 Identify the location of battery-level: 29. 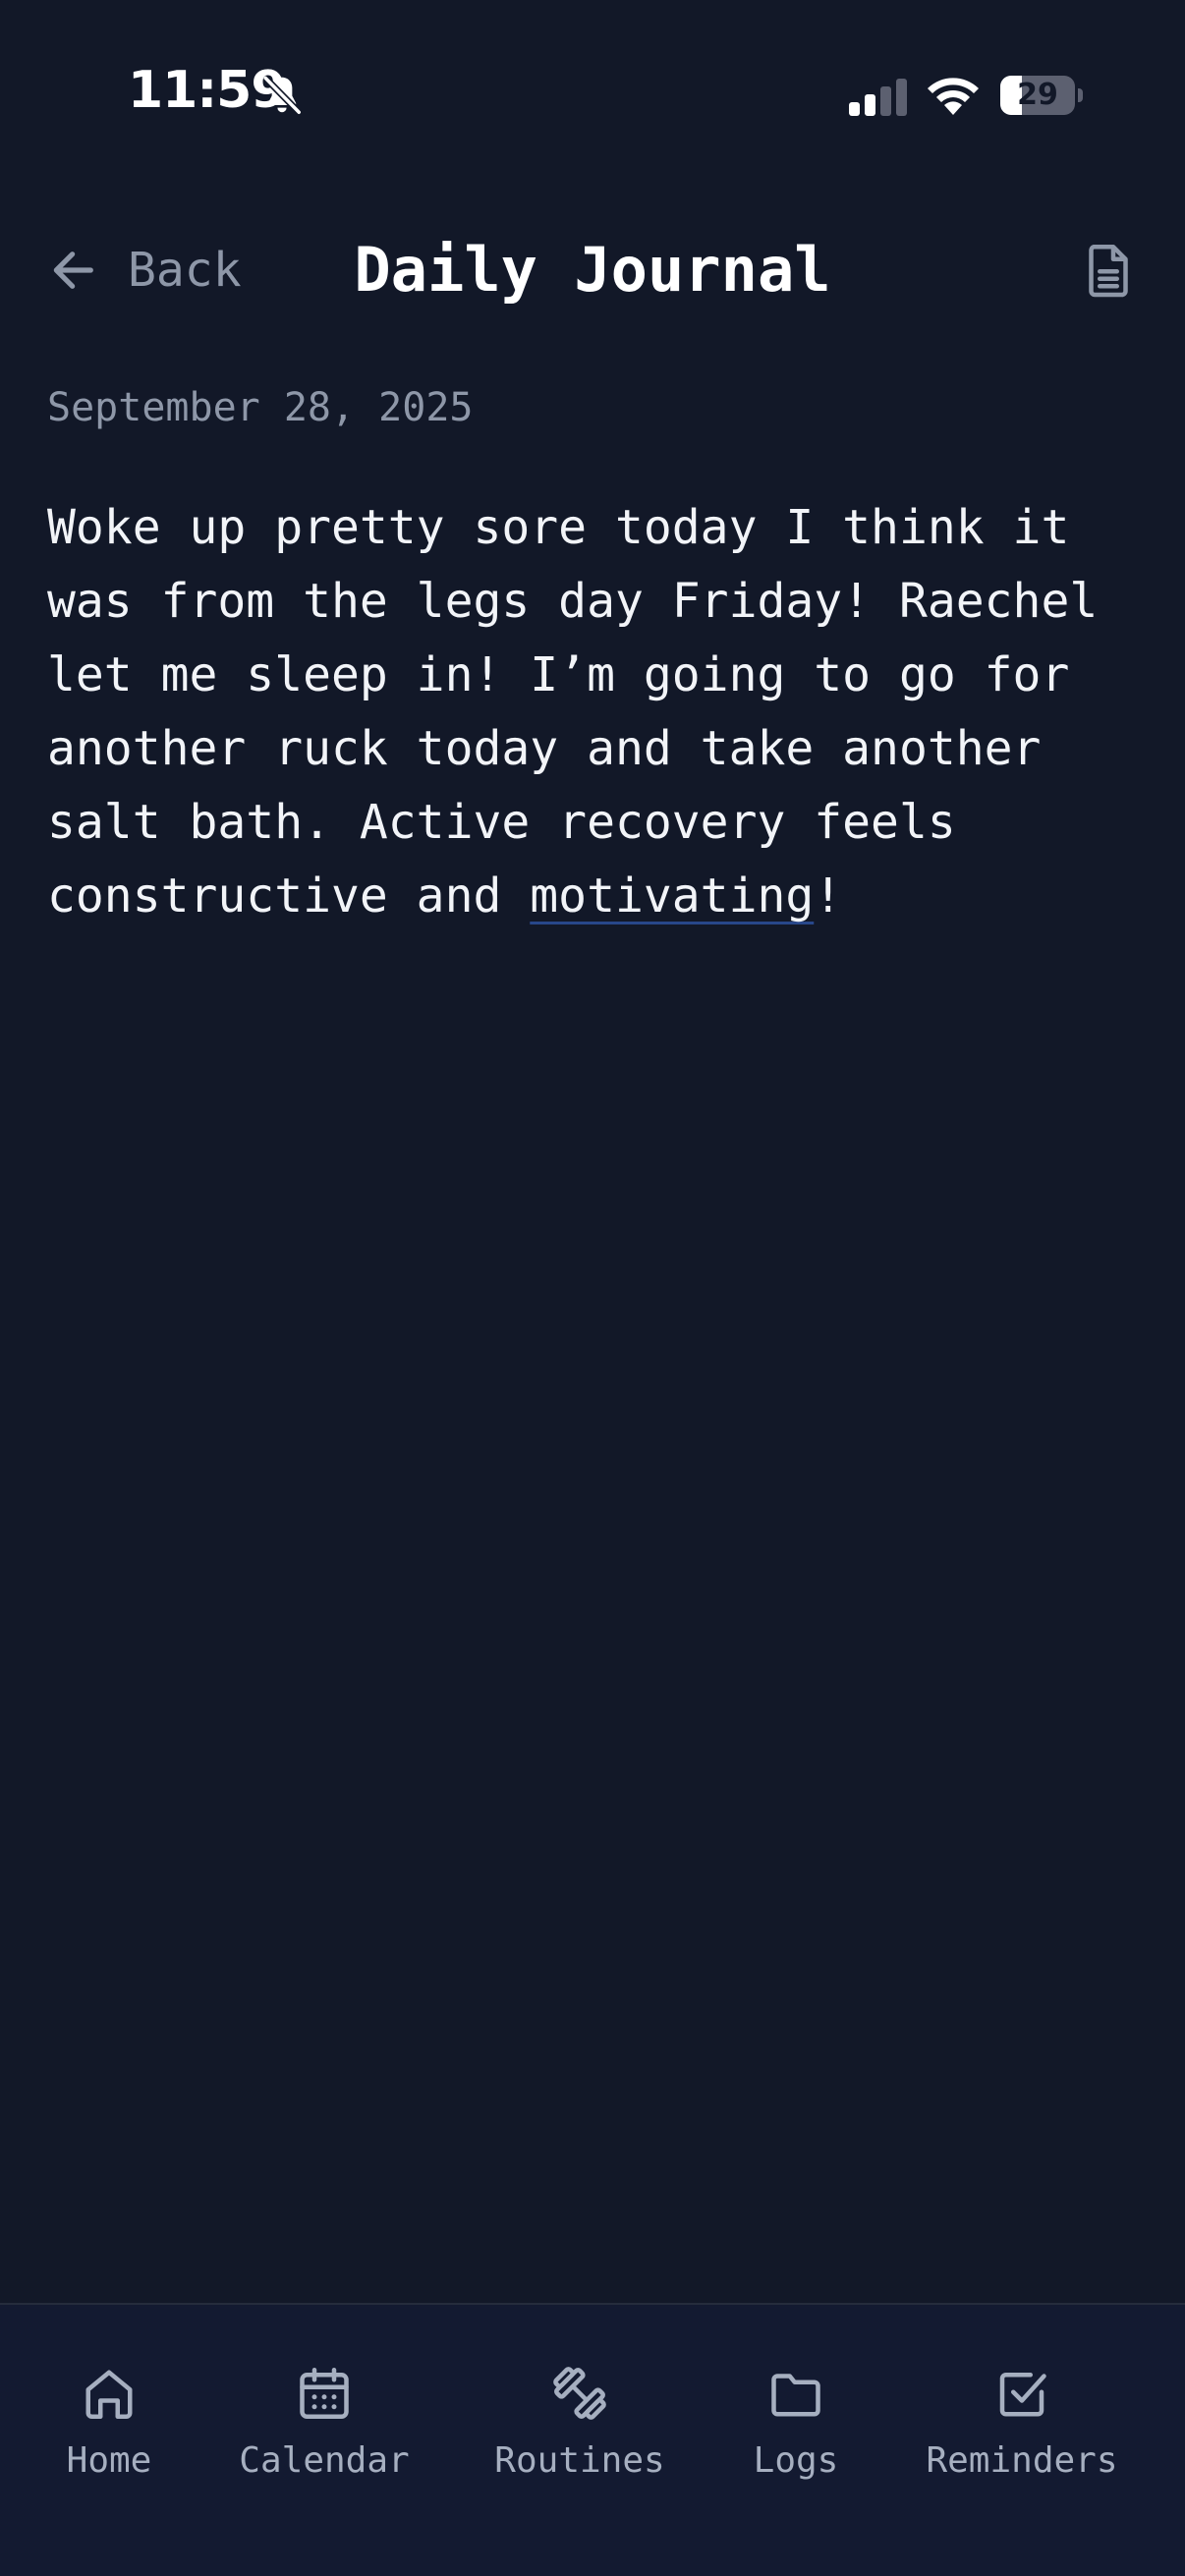
(1038, 95).